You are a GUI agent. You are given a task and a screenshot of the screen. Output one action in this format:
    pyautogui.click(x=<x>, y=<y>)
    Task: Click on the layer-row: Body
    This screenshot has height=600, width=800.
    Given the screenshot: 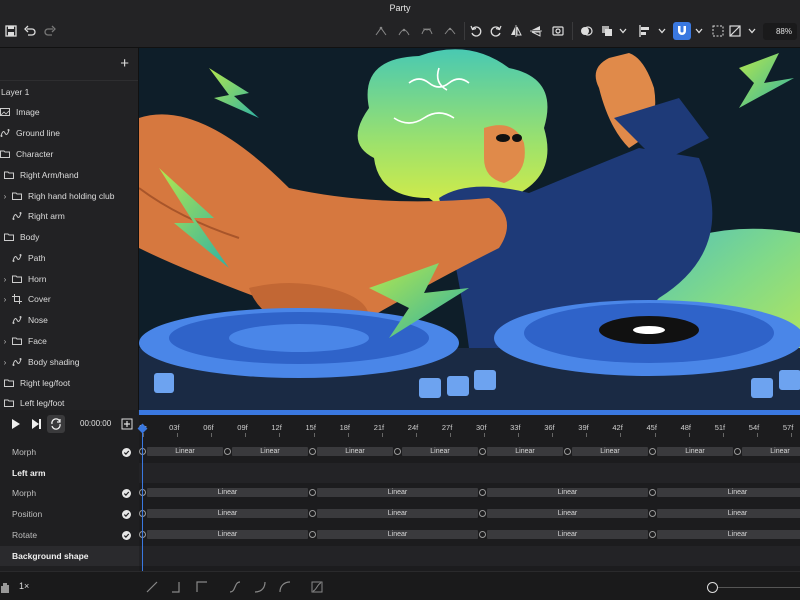 What is the action you would take?
    pyautogui.click(x=69, y=237)
    